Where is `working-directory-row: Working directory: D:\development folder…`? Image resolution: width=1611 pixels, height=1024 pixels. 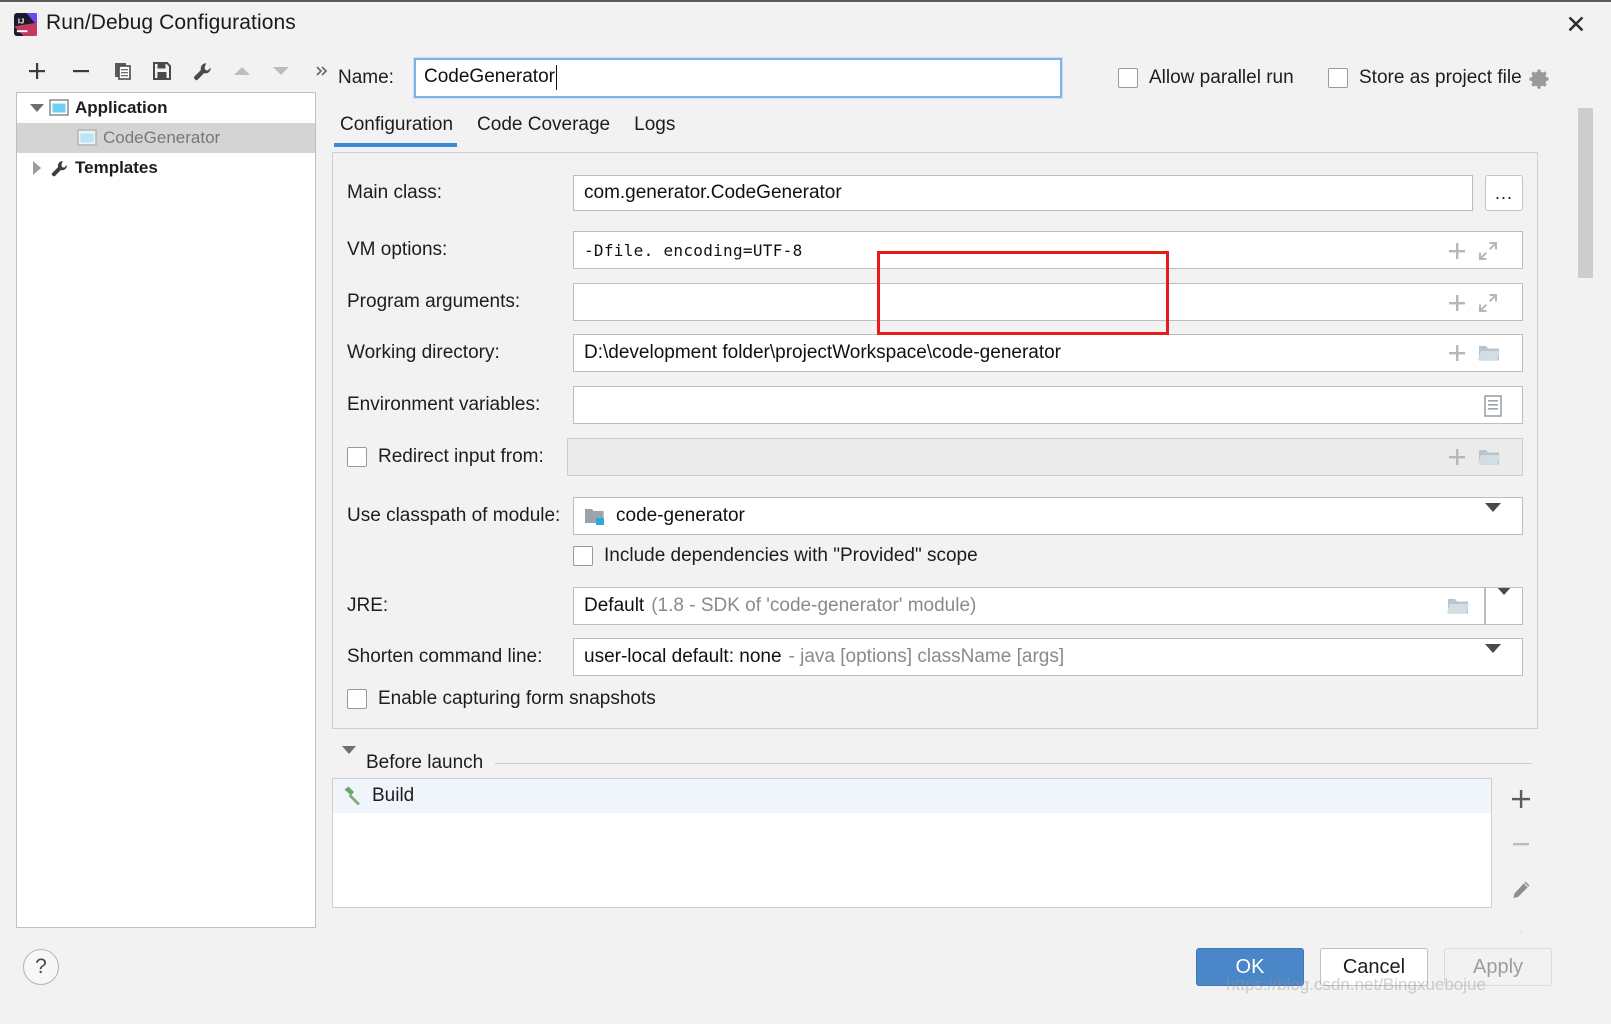 working-directory-row: Working directory: D:\development folder… is located at coordinates (936, 353).